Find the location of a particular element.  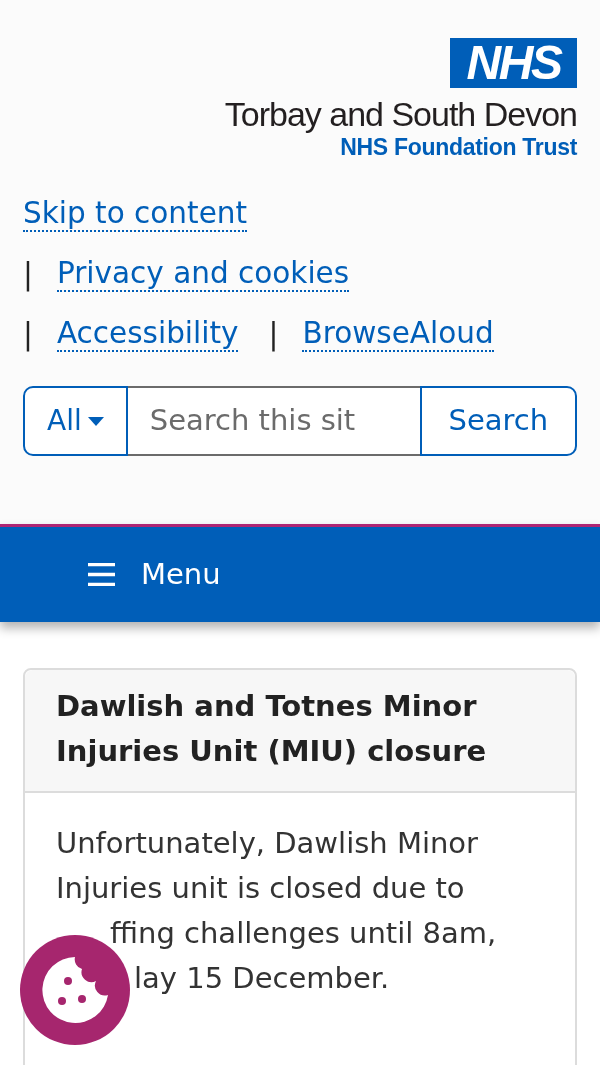

header-link: Privacy and cookies is located at coordinates (203, 274).